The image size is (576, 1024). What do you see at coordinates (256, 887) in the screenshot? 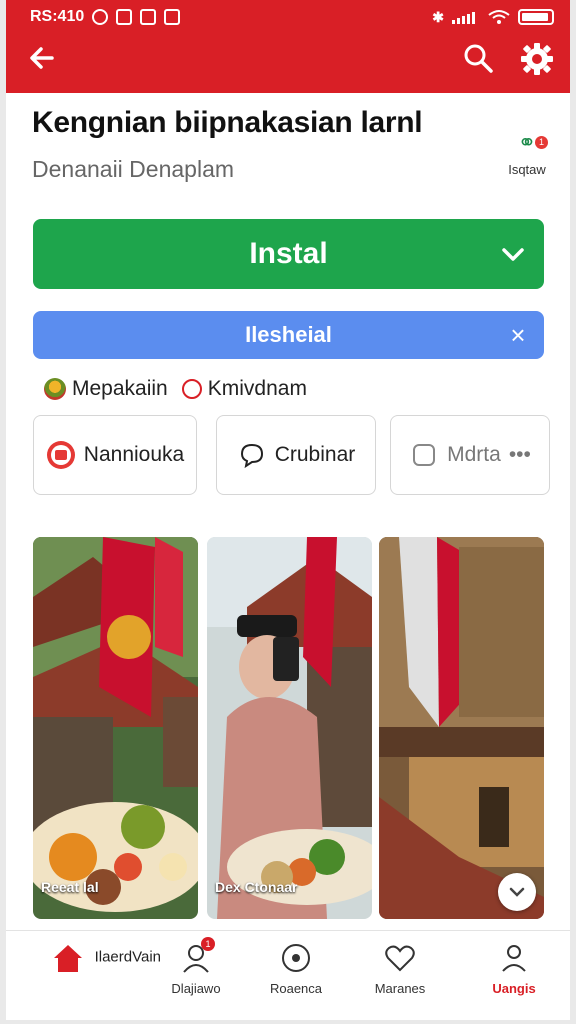
I see `photo-caption: Dex Ctonaar` at bounding box center [256, 887].